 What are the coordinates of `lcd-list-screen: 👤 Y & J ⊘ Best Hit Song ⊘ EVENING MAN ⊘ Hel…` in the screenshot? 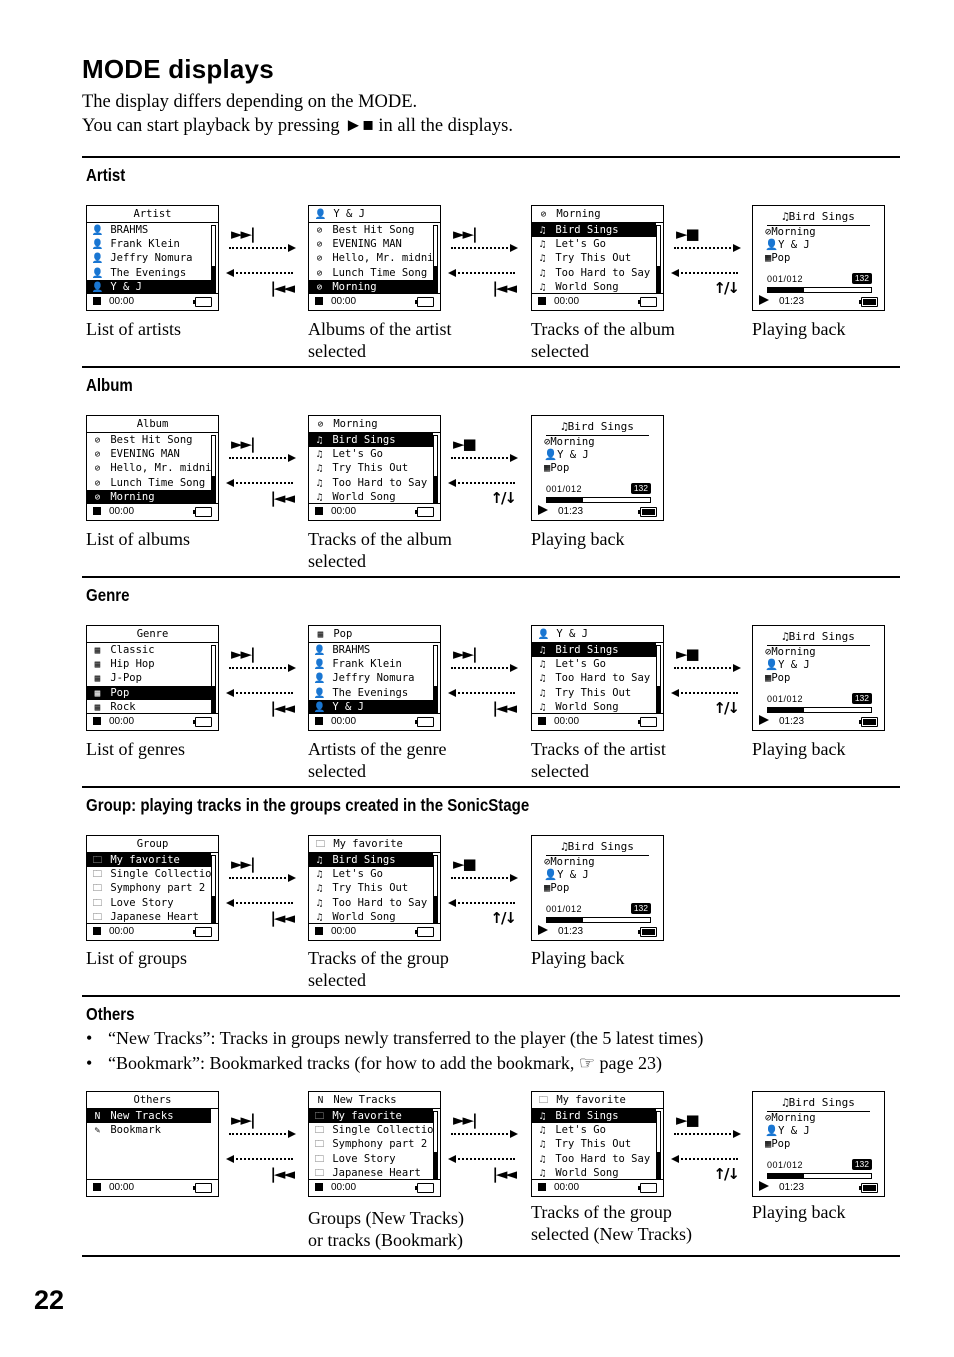 It's located at (374, 258).